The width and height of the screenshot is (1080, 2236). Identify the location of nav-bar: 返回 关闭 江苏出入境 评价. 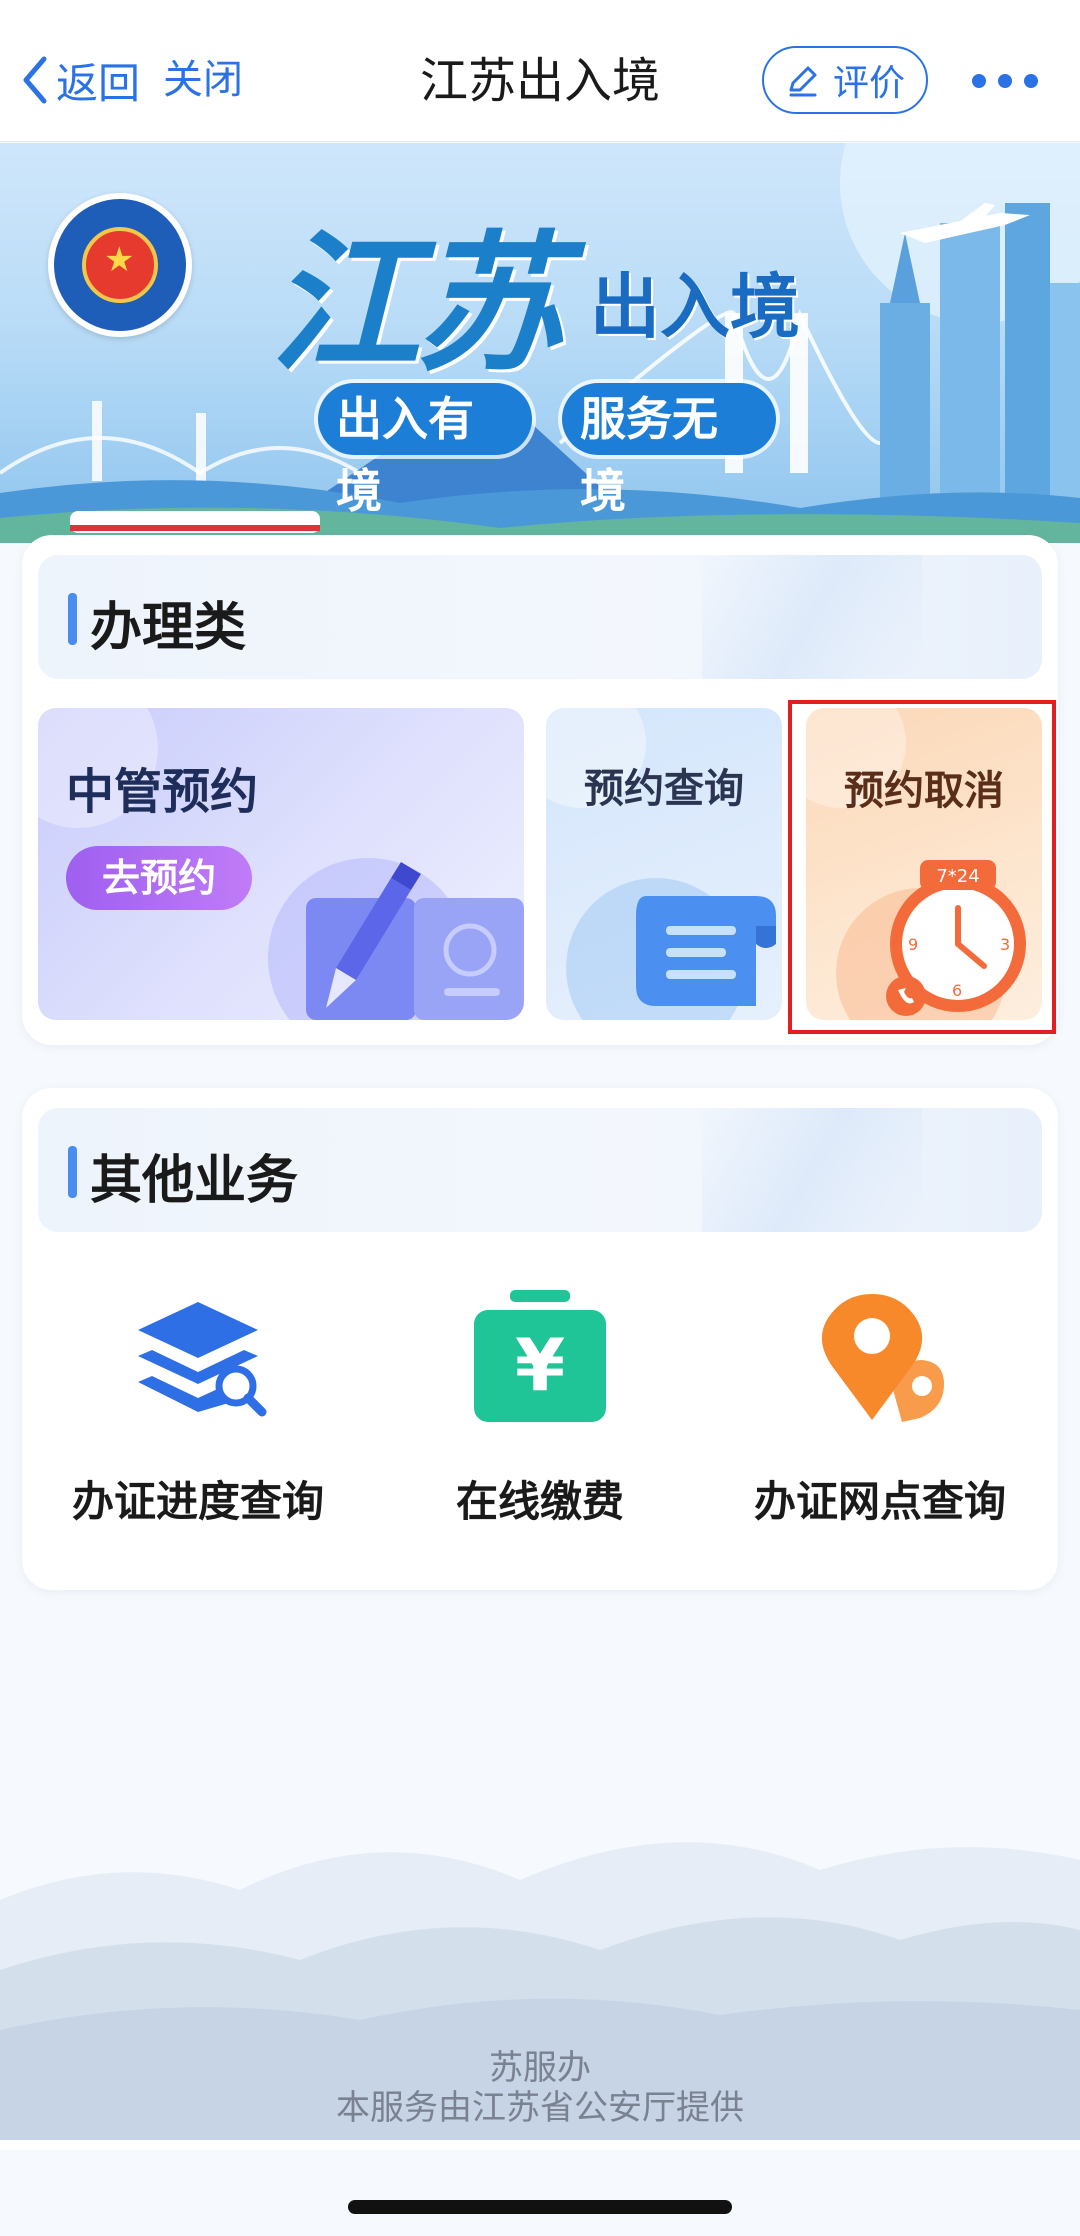
(540, 71).